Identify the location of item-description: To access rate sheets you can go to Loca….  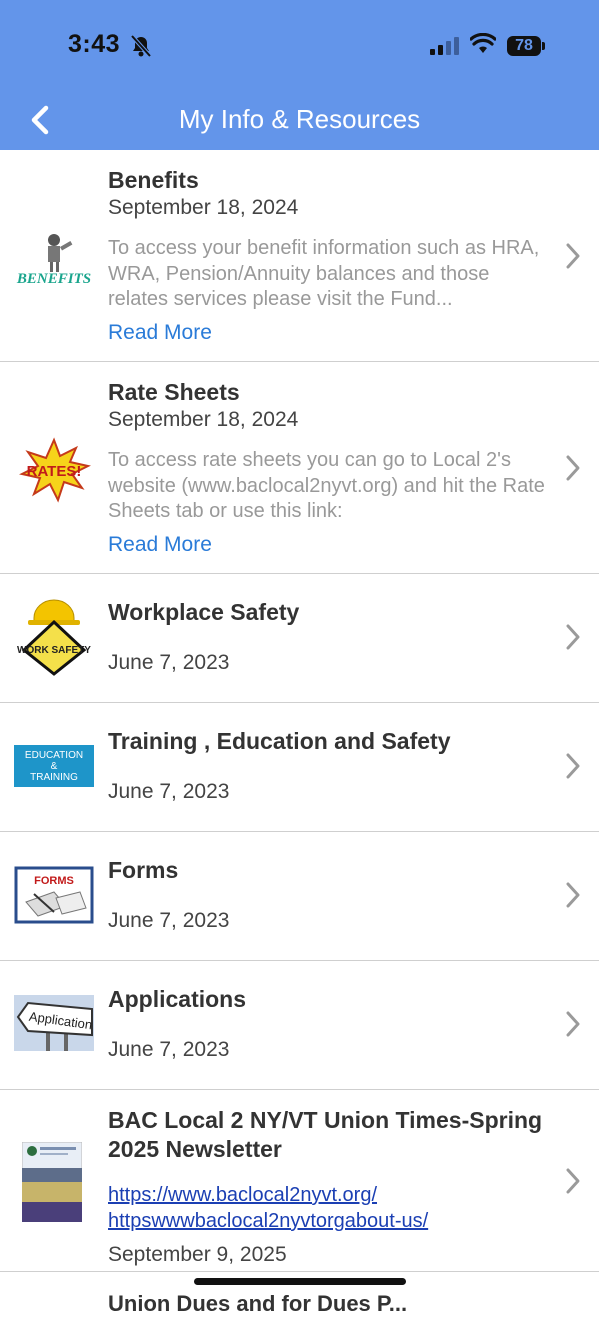
(326, 485).